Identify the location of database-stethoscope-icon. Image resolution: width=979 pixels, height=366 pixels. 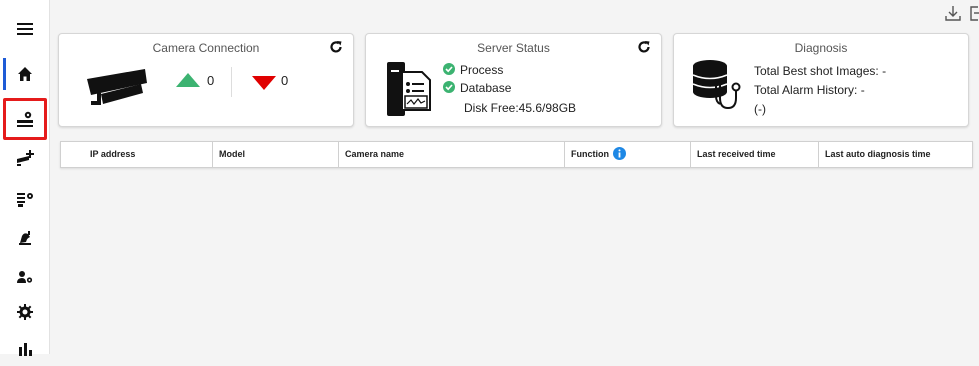
(716, 85).